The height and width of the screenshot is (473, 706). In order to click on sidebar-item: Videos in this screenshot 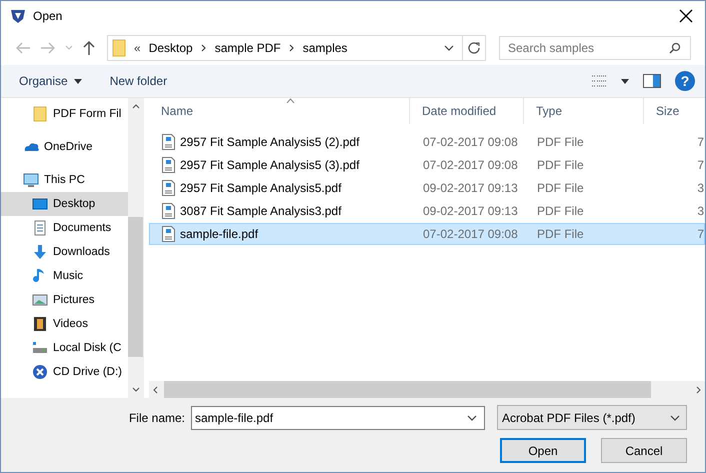, I will do `click(64, 324)`.